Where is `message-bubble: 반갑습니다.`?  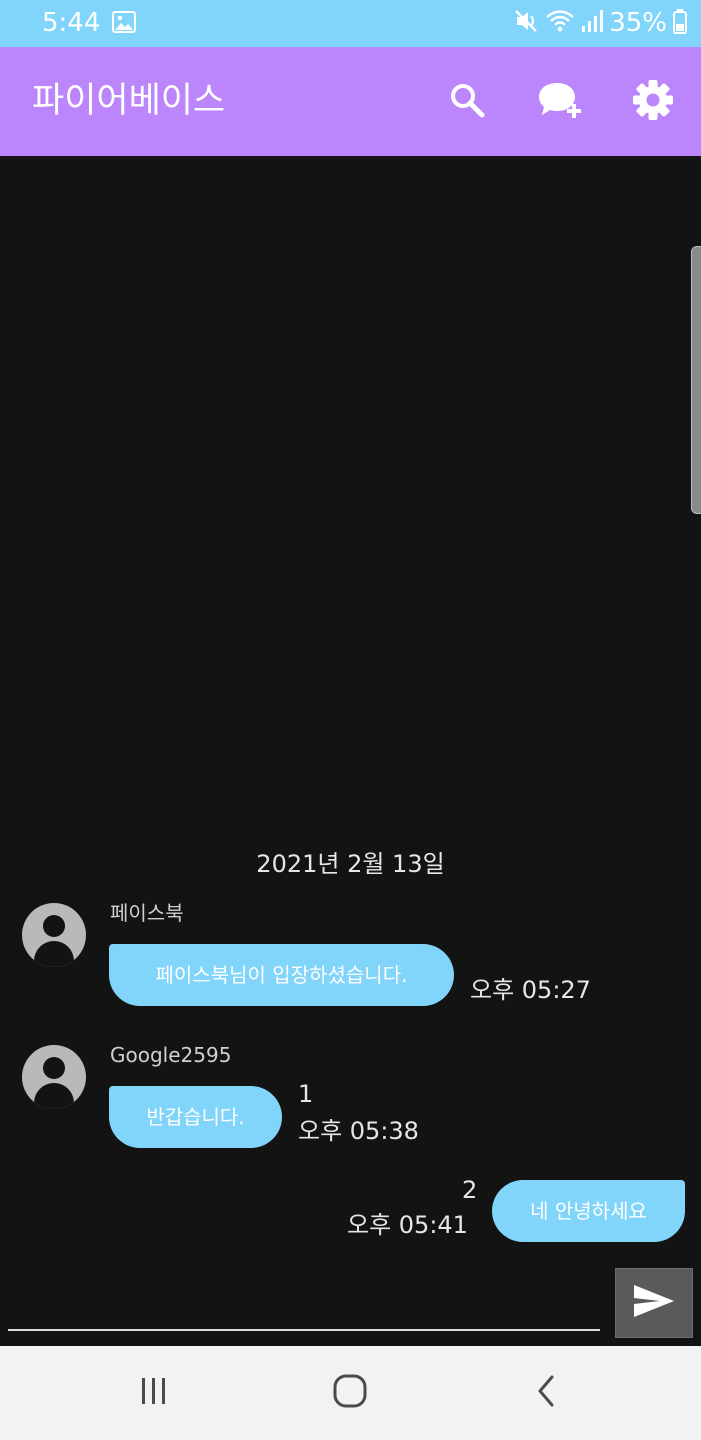
message-bubble: 반갑습니다. is located at coordinates (195, 1117).